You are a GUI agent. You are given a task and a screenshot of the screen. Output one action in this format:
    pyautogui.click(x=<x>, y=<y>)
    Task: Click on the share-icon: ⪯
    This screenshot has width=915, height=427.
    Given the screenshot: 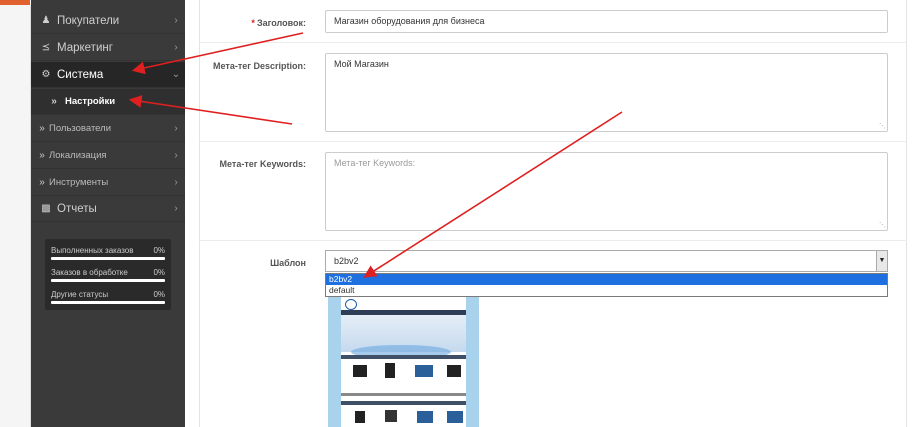 What is the action you would take?
    pyautogui.click(x=46, y=47)
    